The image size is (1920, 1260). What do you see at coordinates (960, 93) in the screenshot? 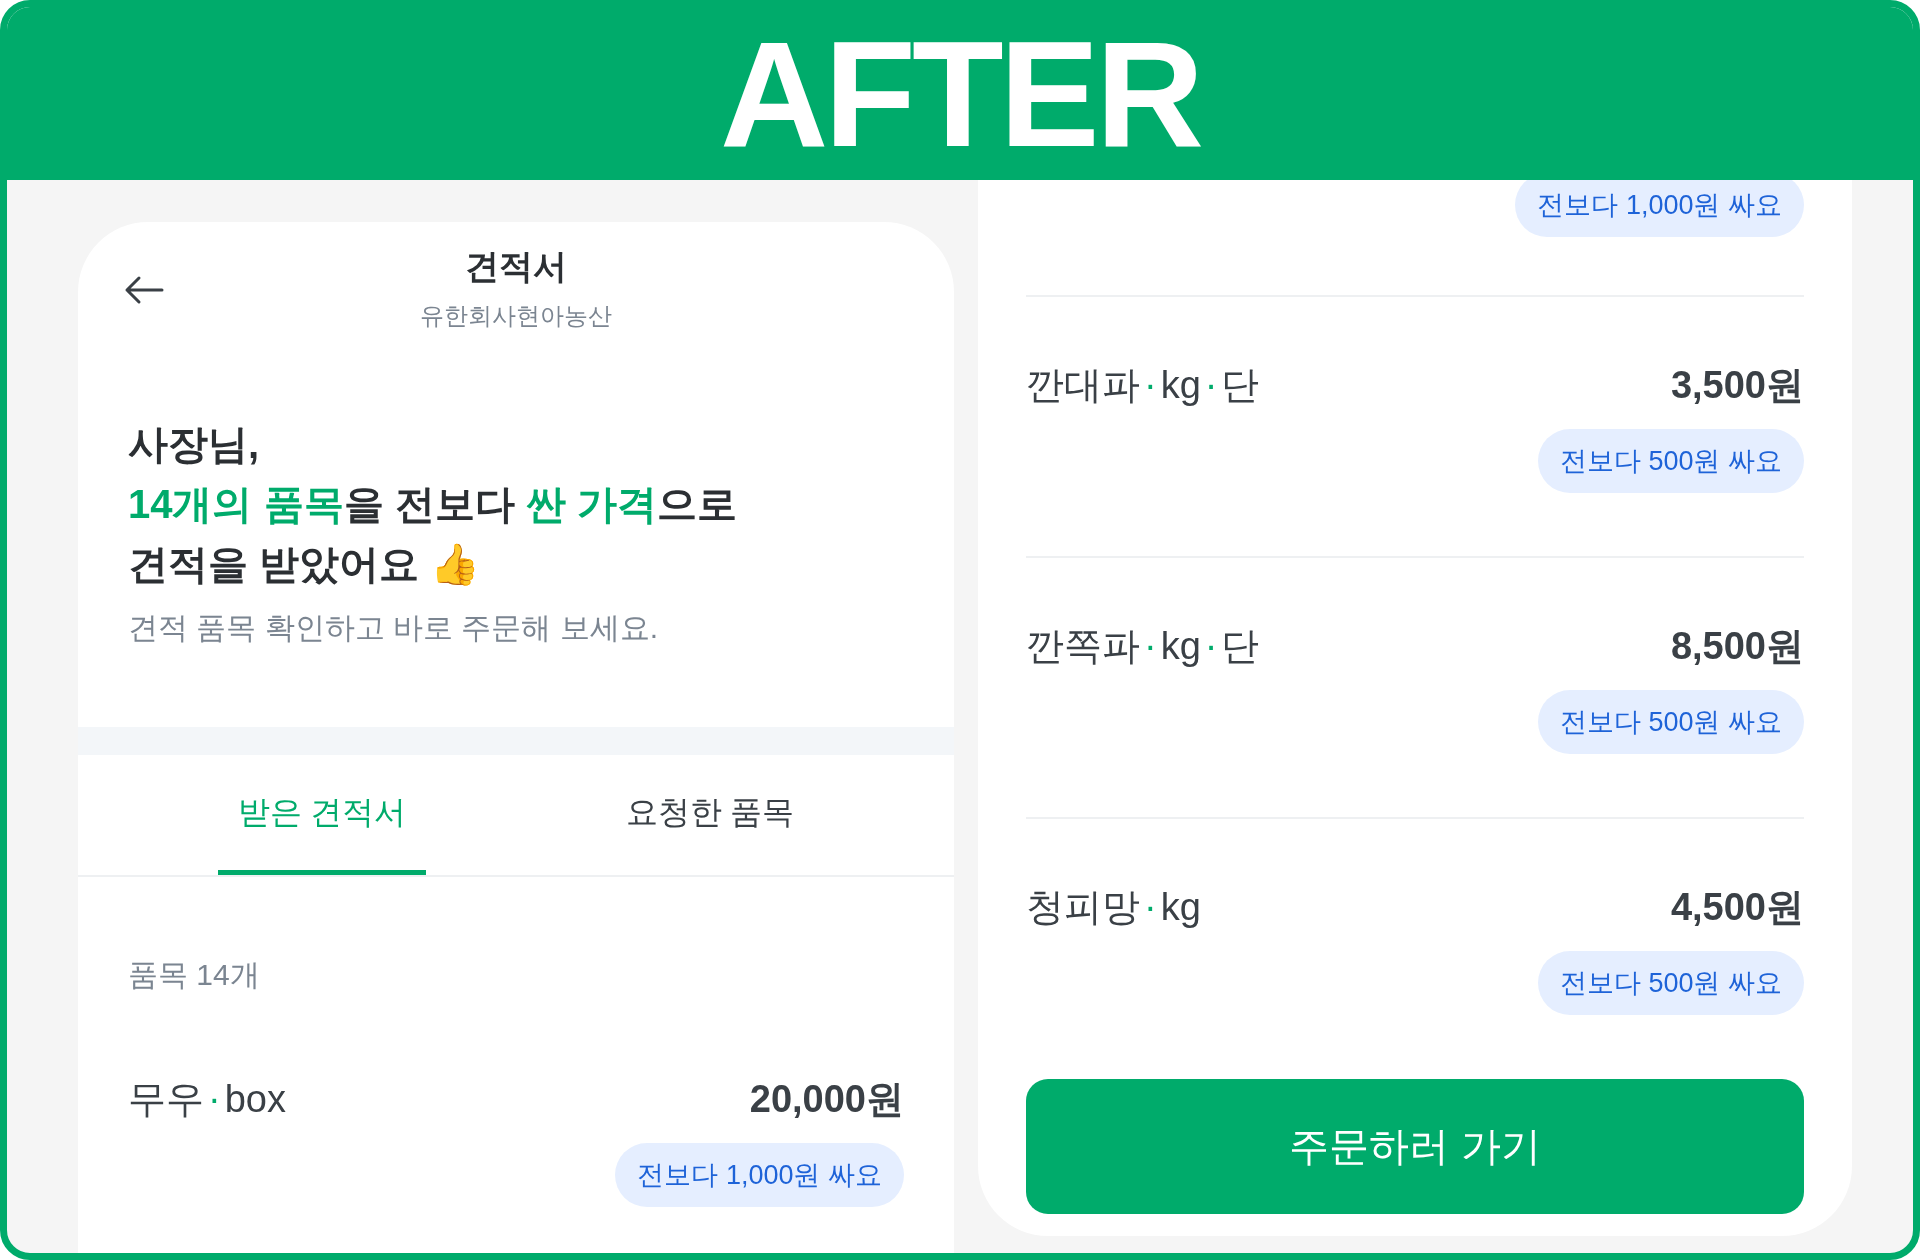
I see `banner-title: AFTER` at bounding box center [960, 93].